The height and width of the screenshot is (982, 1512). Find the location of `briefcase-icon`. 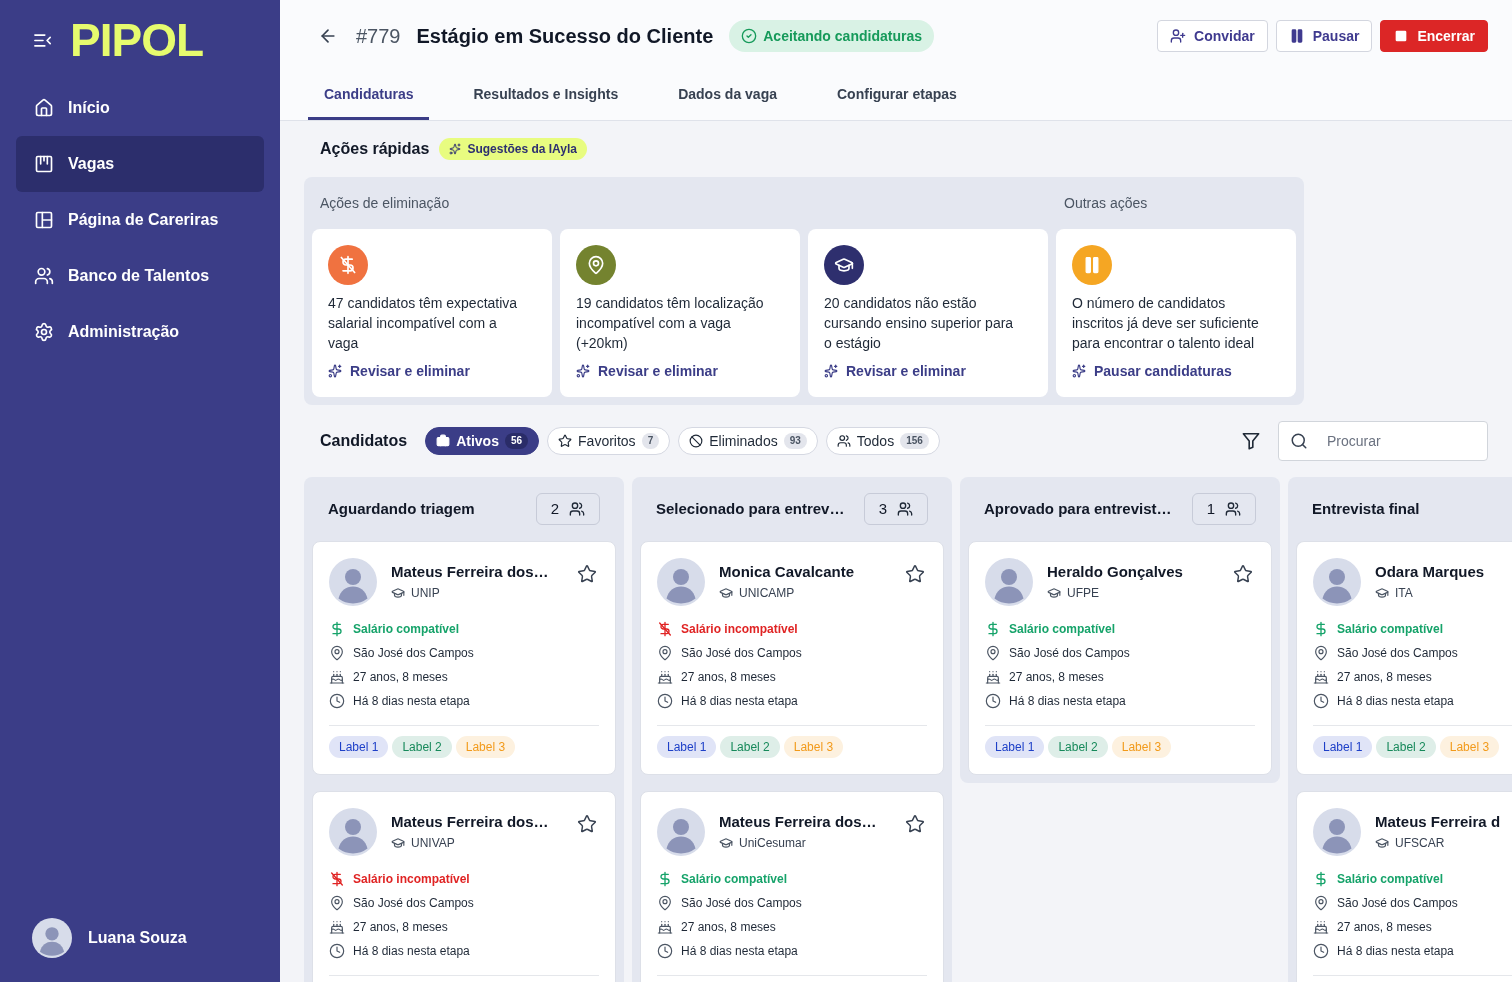

briefcase-icon is located at coordinates (443, 441).